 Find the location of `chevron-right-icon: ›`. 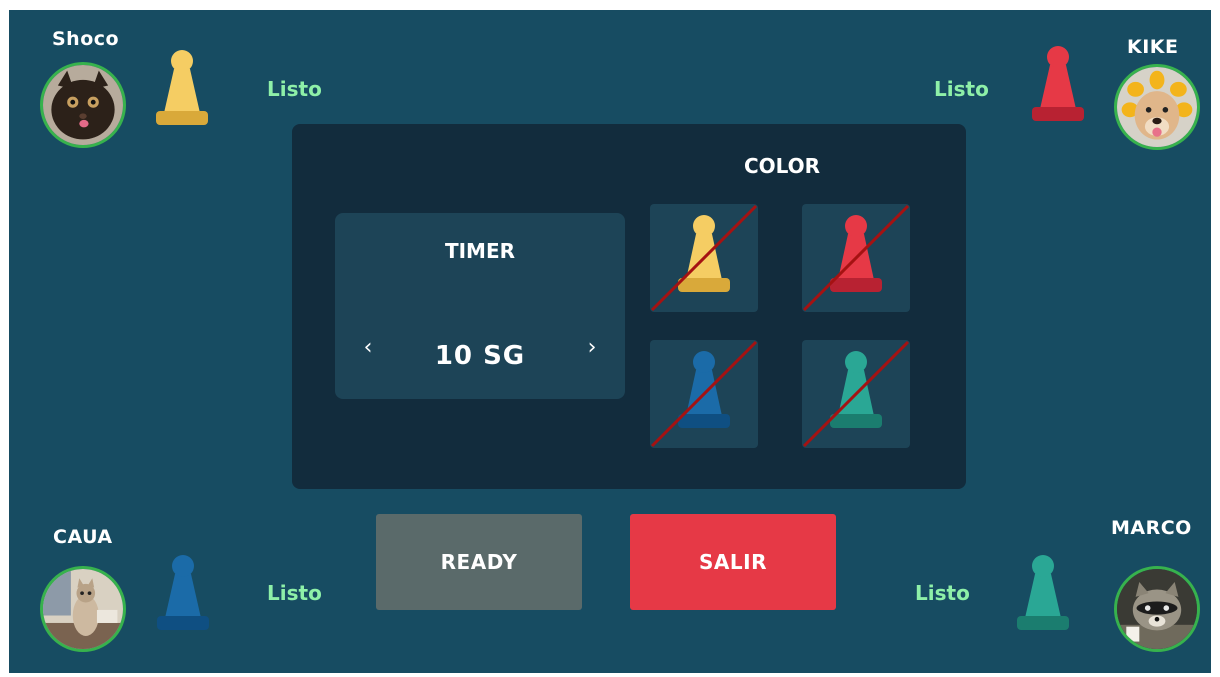

chevron-right-icon: › is located at coordinates (592, 347).